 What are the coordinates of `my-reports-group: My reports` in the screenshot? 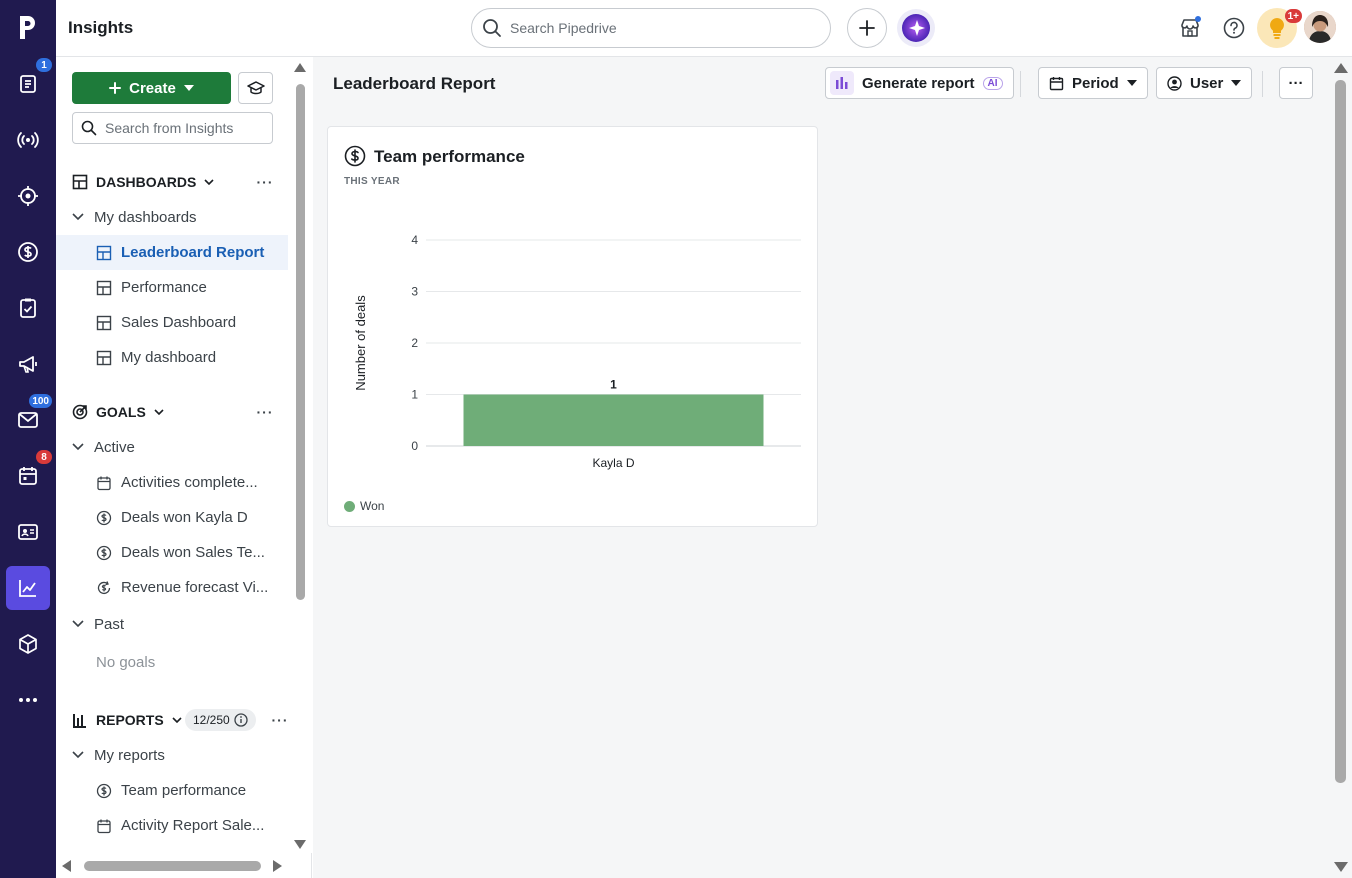 It's located at (118, 755).